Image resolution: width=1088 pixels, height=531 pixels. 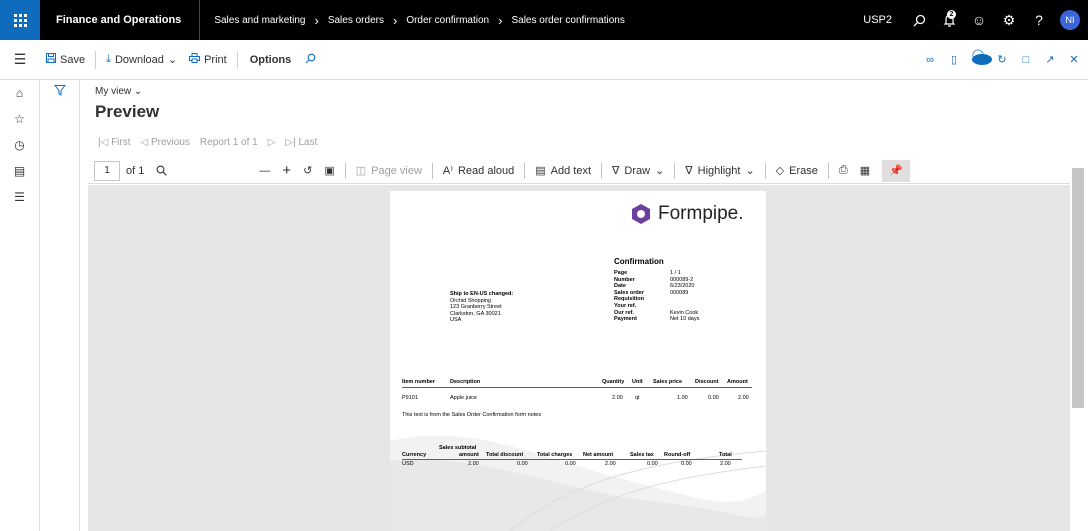 What do you see at coordinates (1009, 20) in the screenshot?
I see `gear-icon: ⚙` at bounding box center [1009, 20].